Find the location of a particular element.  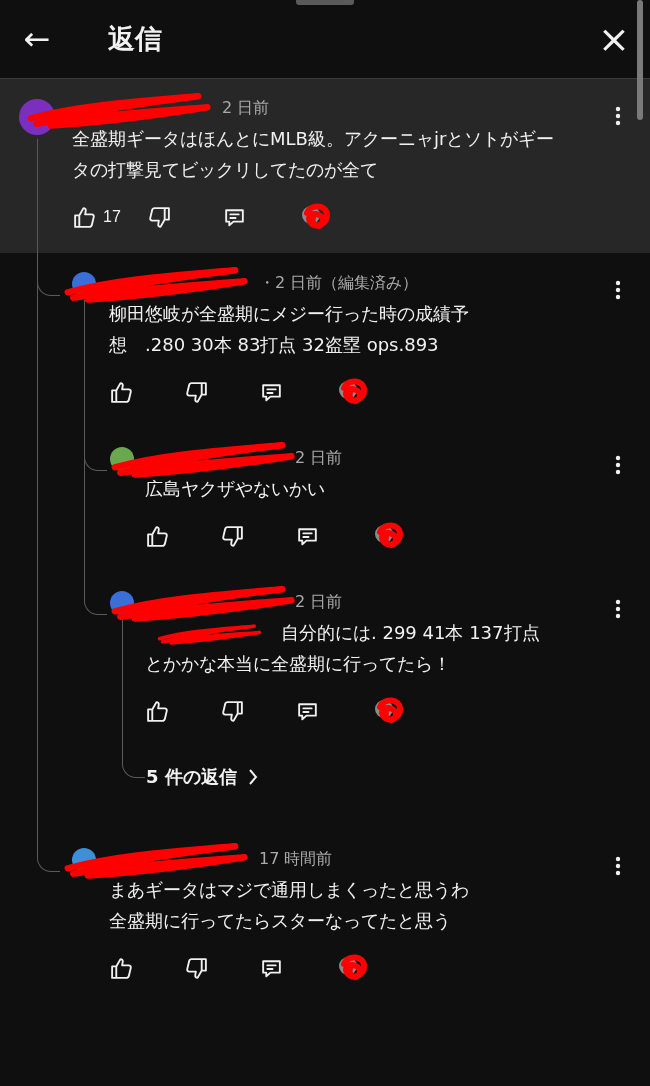

comment-meta: ・2 日前（編集済み） is located at coordinates (339, 283).